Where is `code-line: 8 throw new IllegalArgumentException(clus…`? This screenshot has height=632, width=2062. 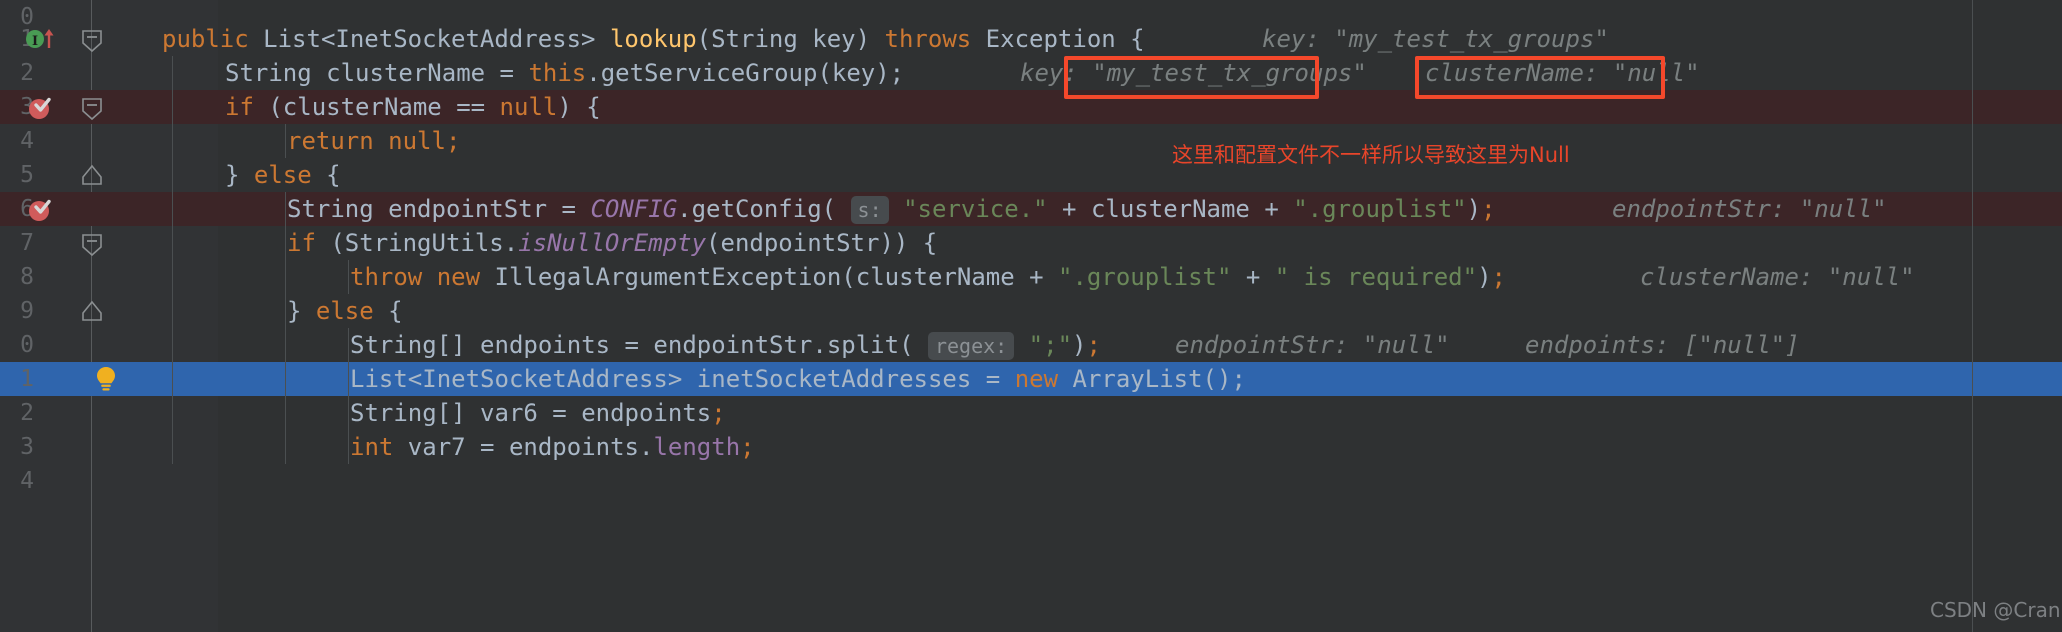
code-line: 8 throw new IllegalArgumentException(clus… is located at coordinates (1031, 277).